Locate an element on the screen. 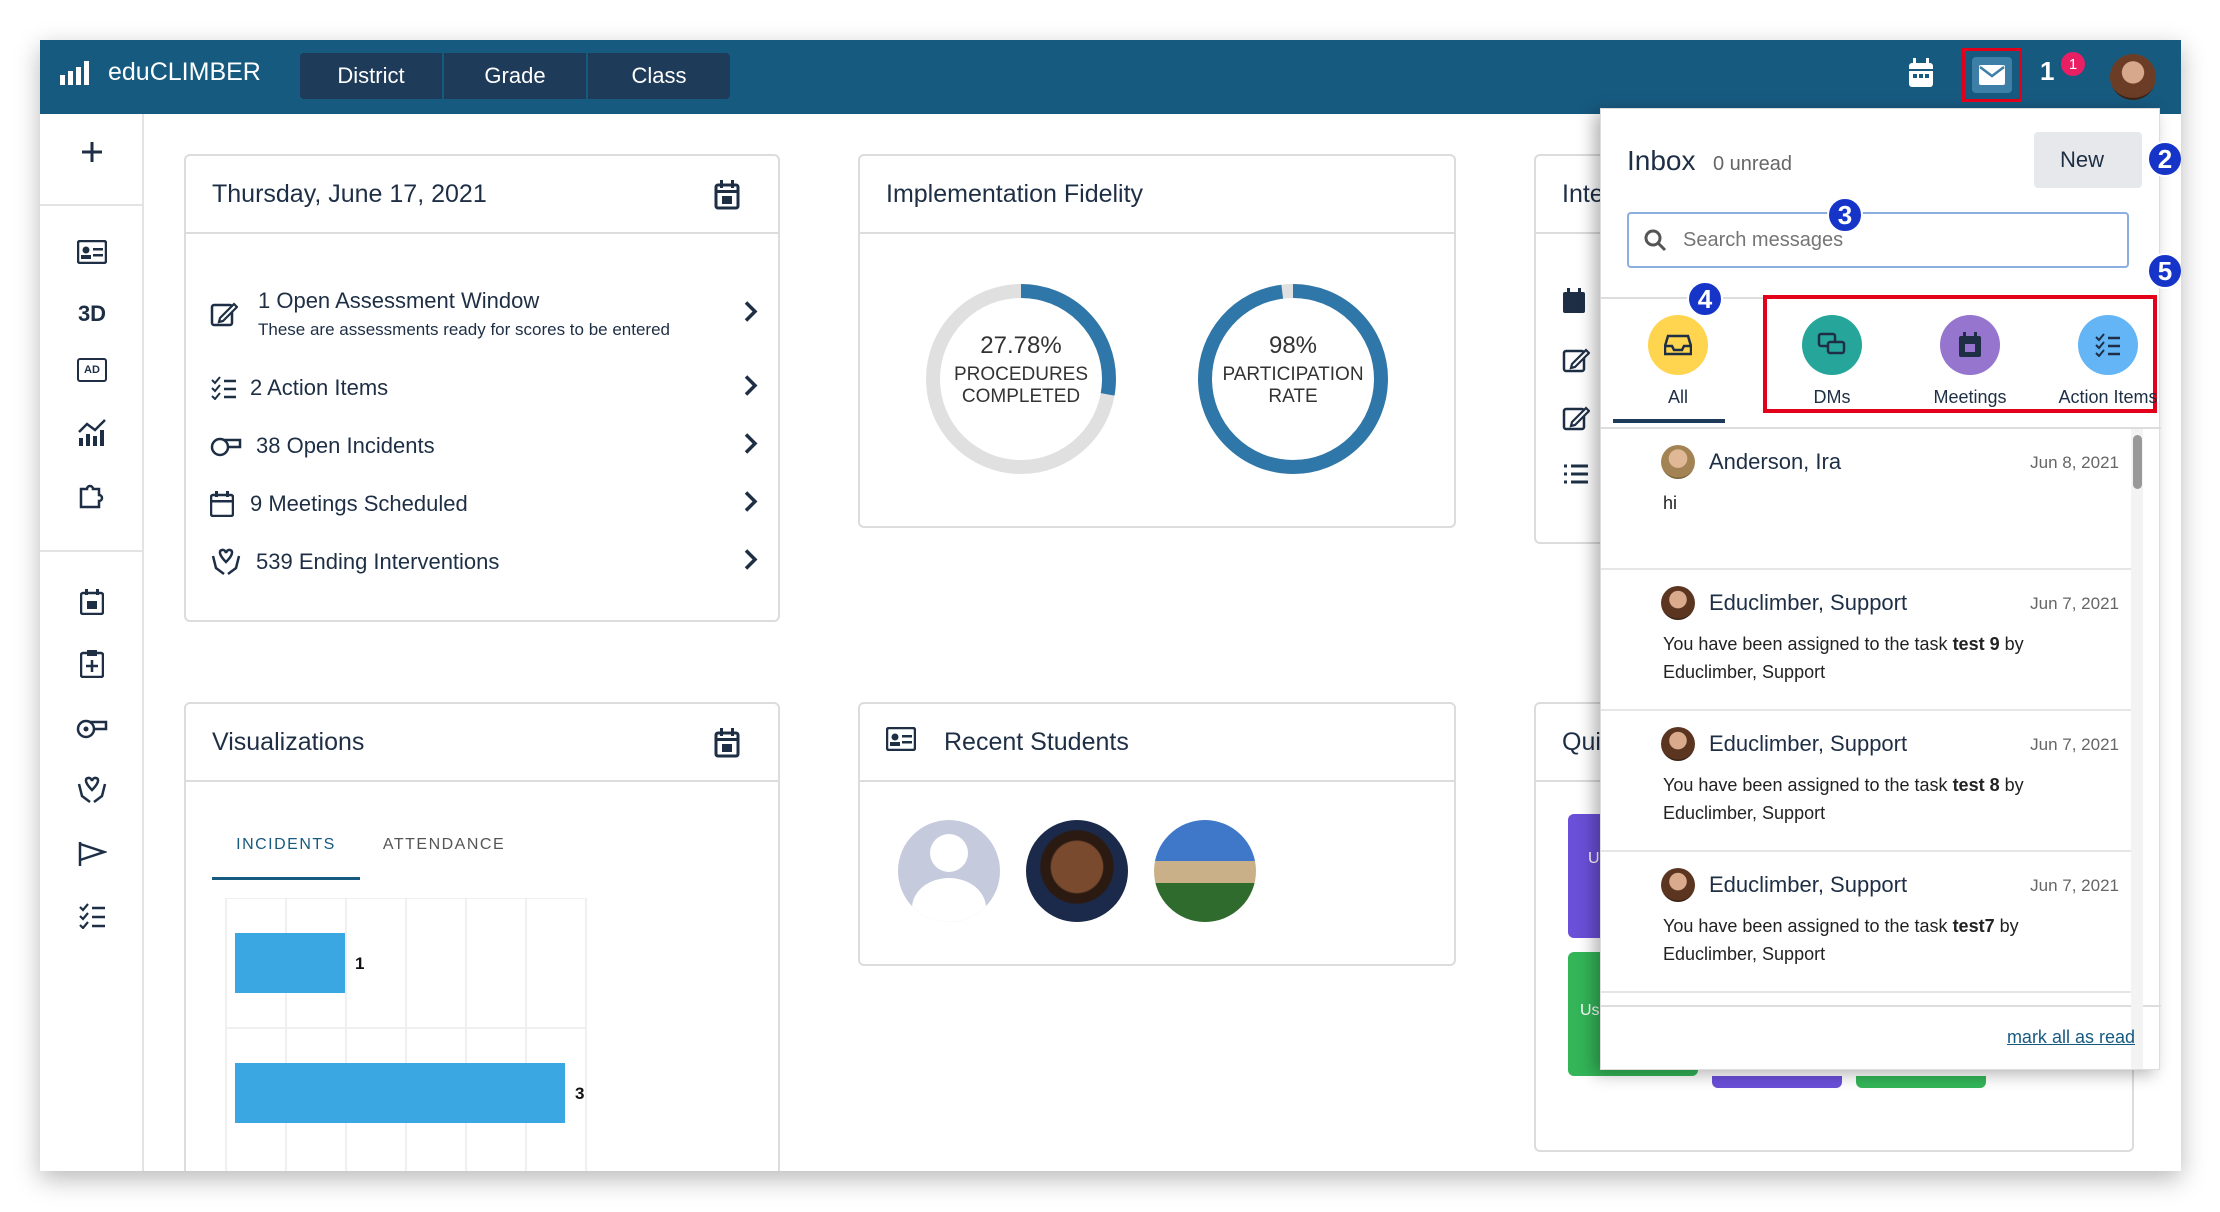  search-input is located at coordinates (1893, 240).